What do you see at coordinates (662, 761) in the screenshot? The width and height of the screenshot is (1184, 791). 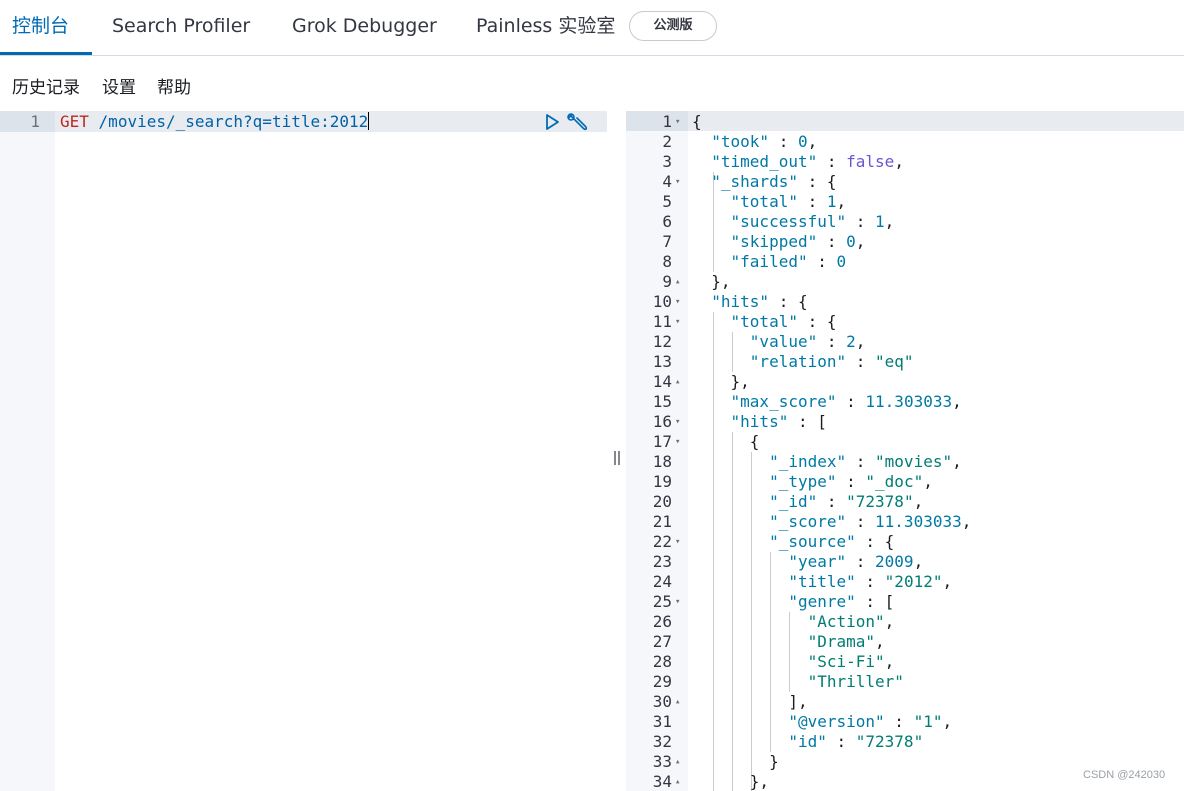 I see `line-number: 33` at bounding box center [662, 761].